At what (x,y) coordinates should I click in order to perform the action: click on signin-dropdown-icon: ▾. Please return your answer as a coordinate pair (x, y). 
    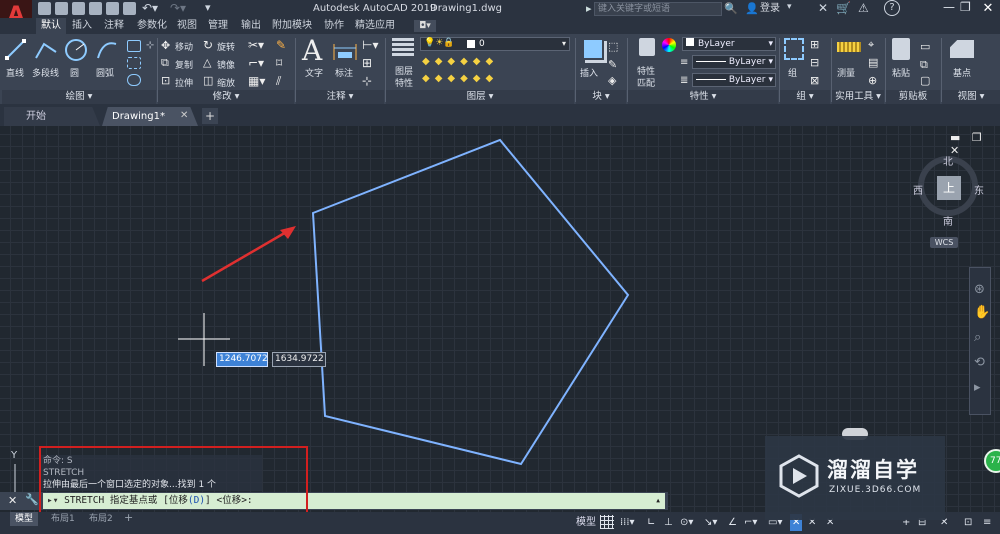
    Looking at the image, I should click on (789, 7).